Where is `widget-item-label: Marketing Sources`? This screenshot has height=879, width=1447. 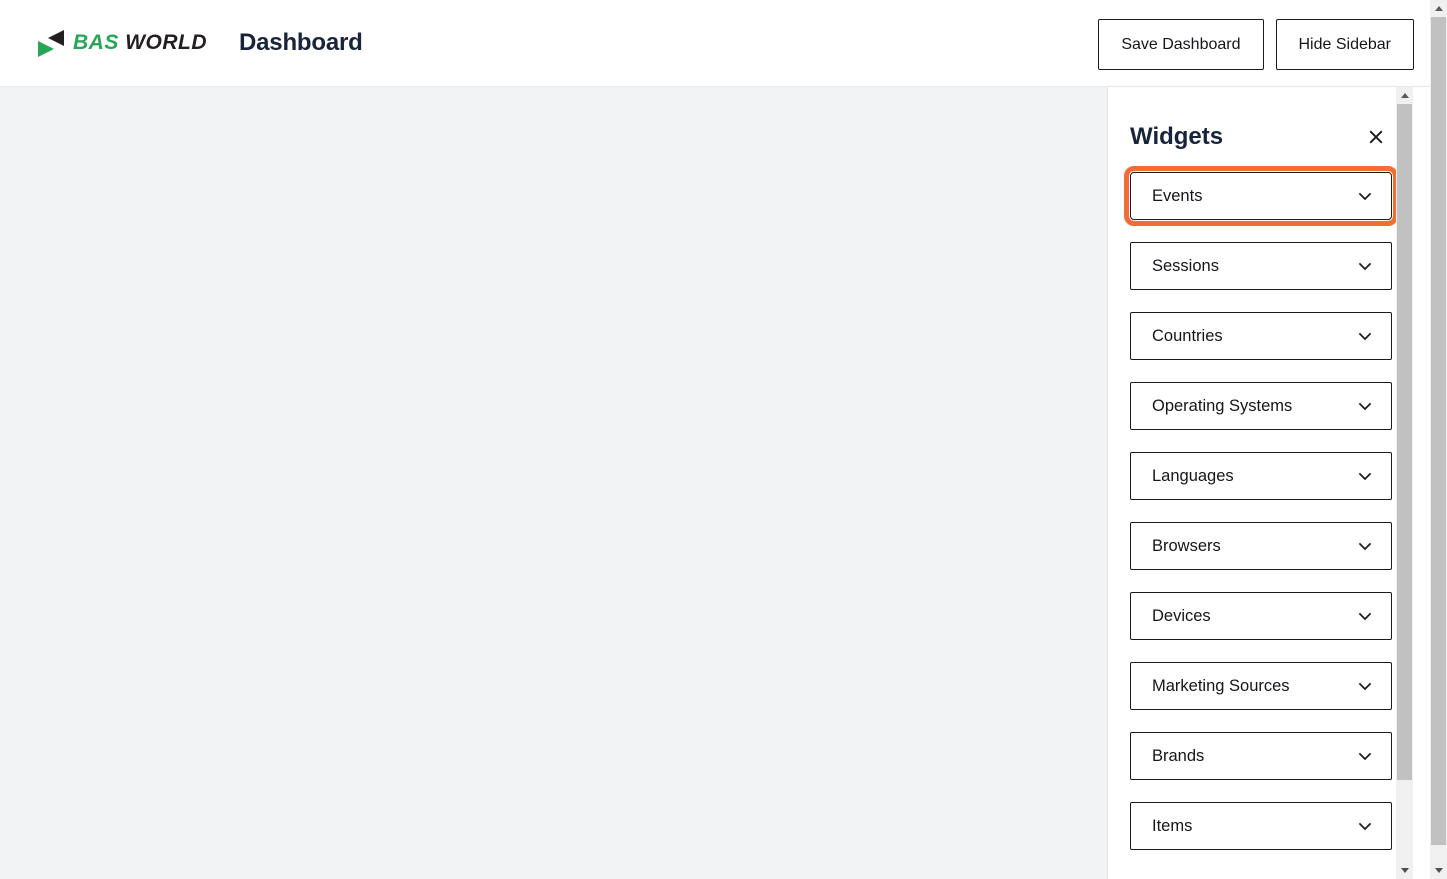 widget-item-label: Marketing Sources is located at coordinates (1221, 685).